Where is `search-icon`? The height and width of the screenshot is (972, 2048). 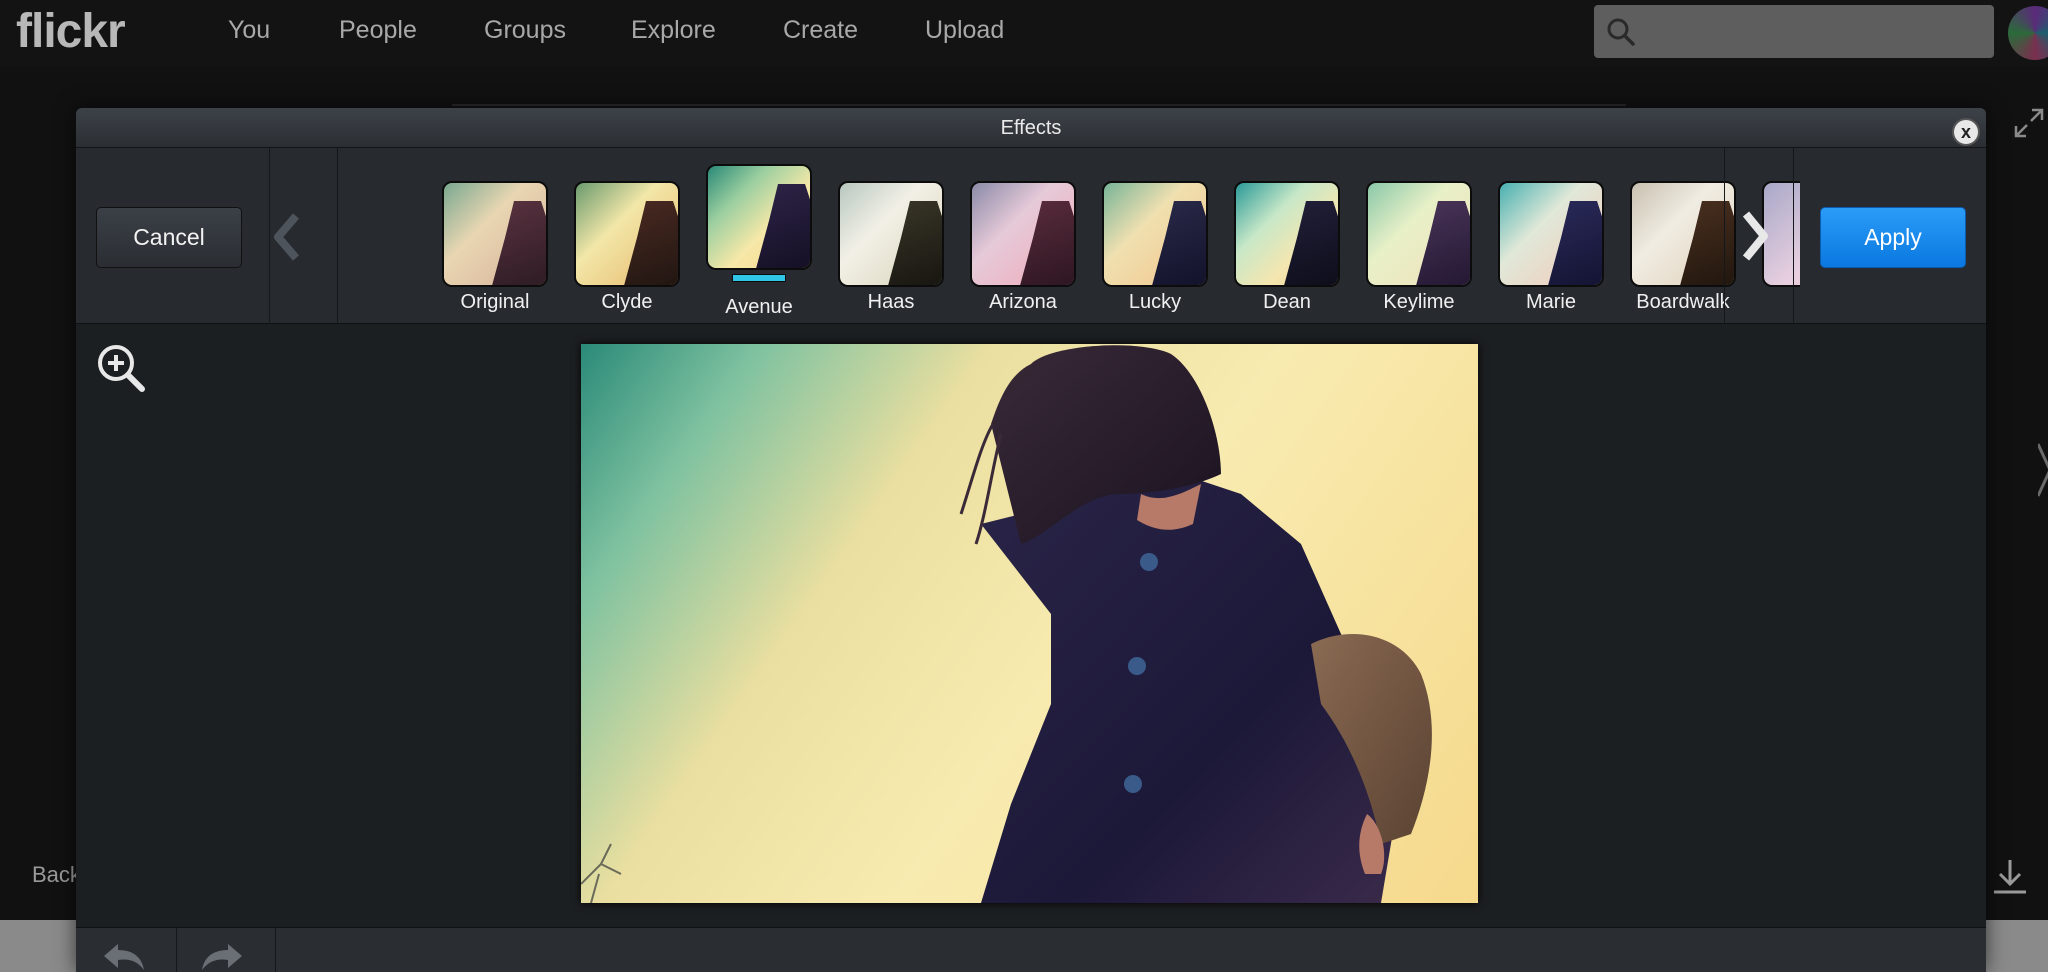
search-icon is located at coordinates (1621, 32).